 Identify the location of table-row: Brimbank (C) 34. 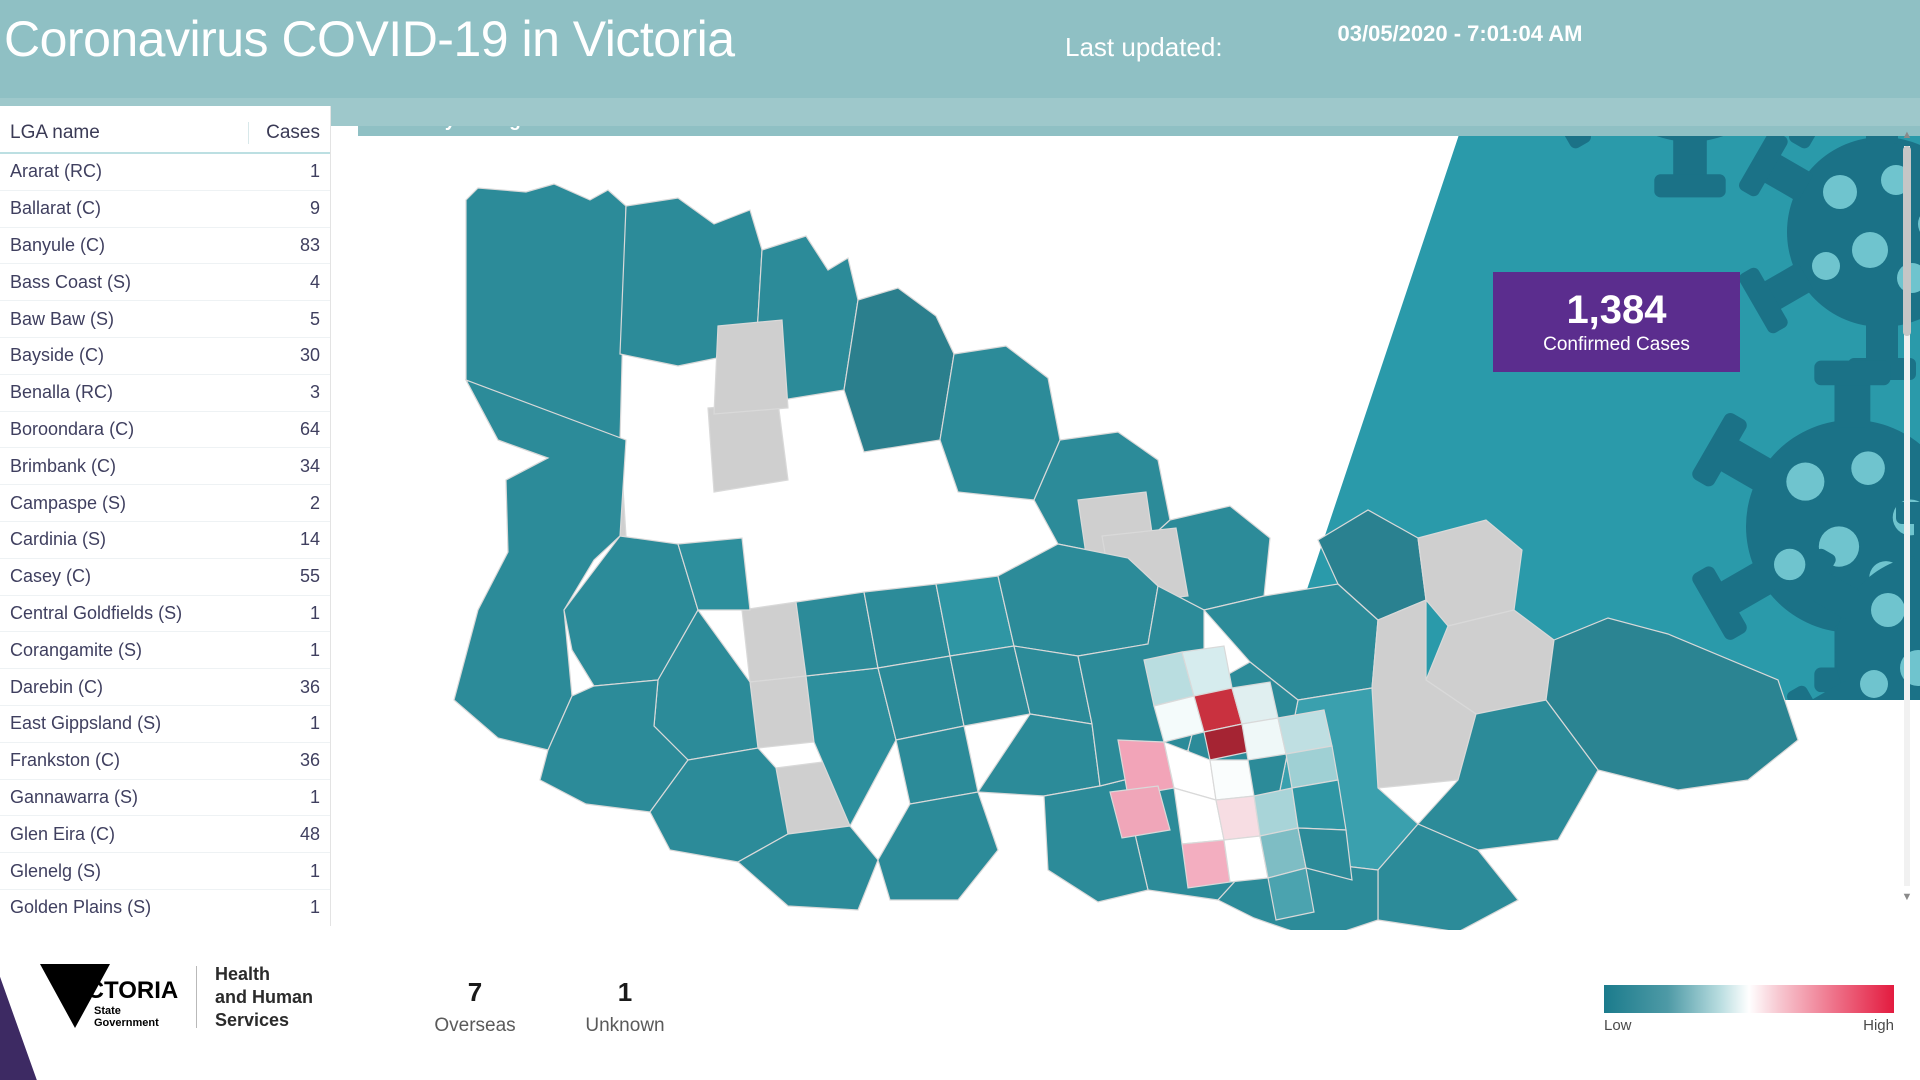
(165, 467).